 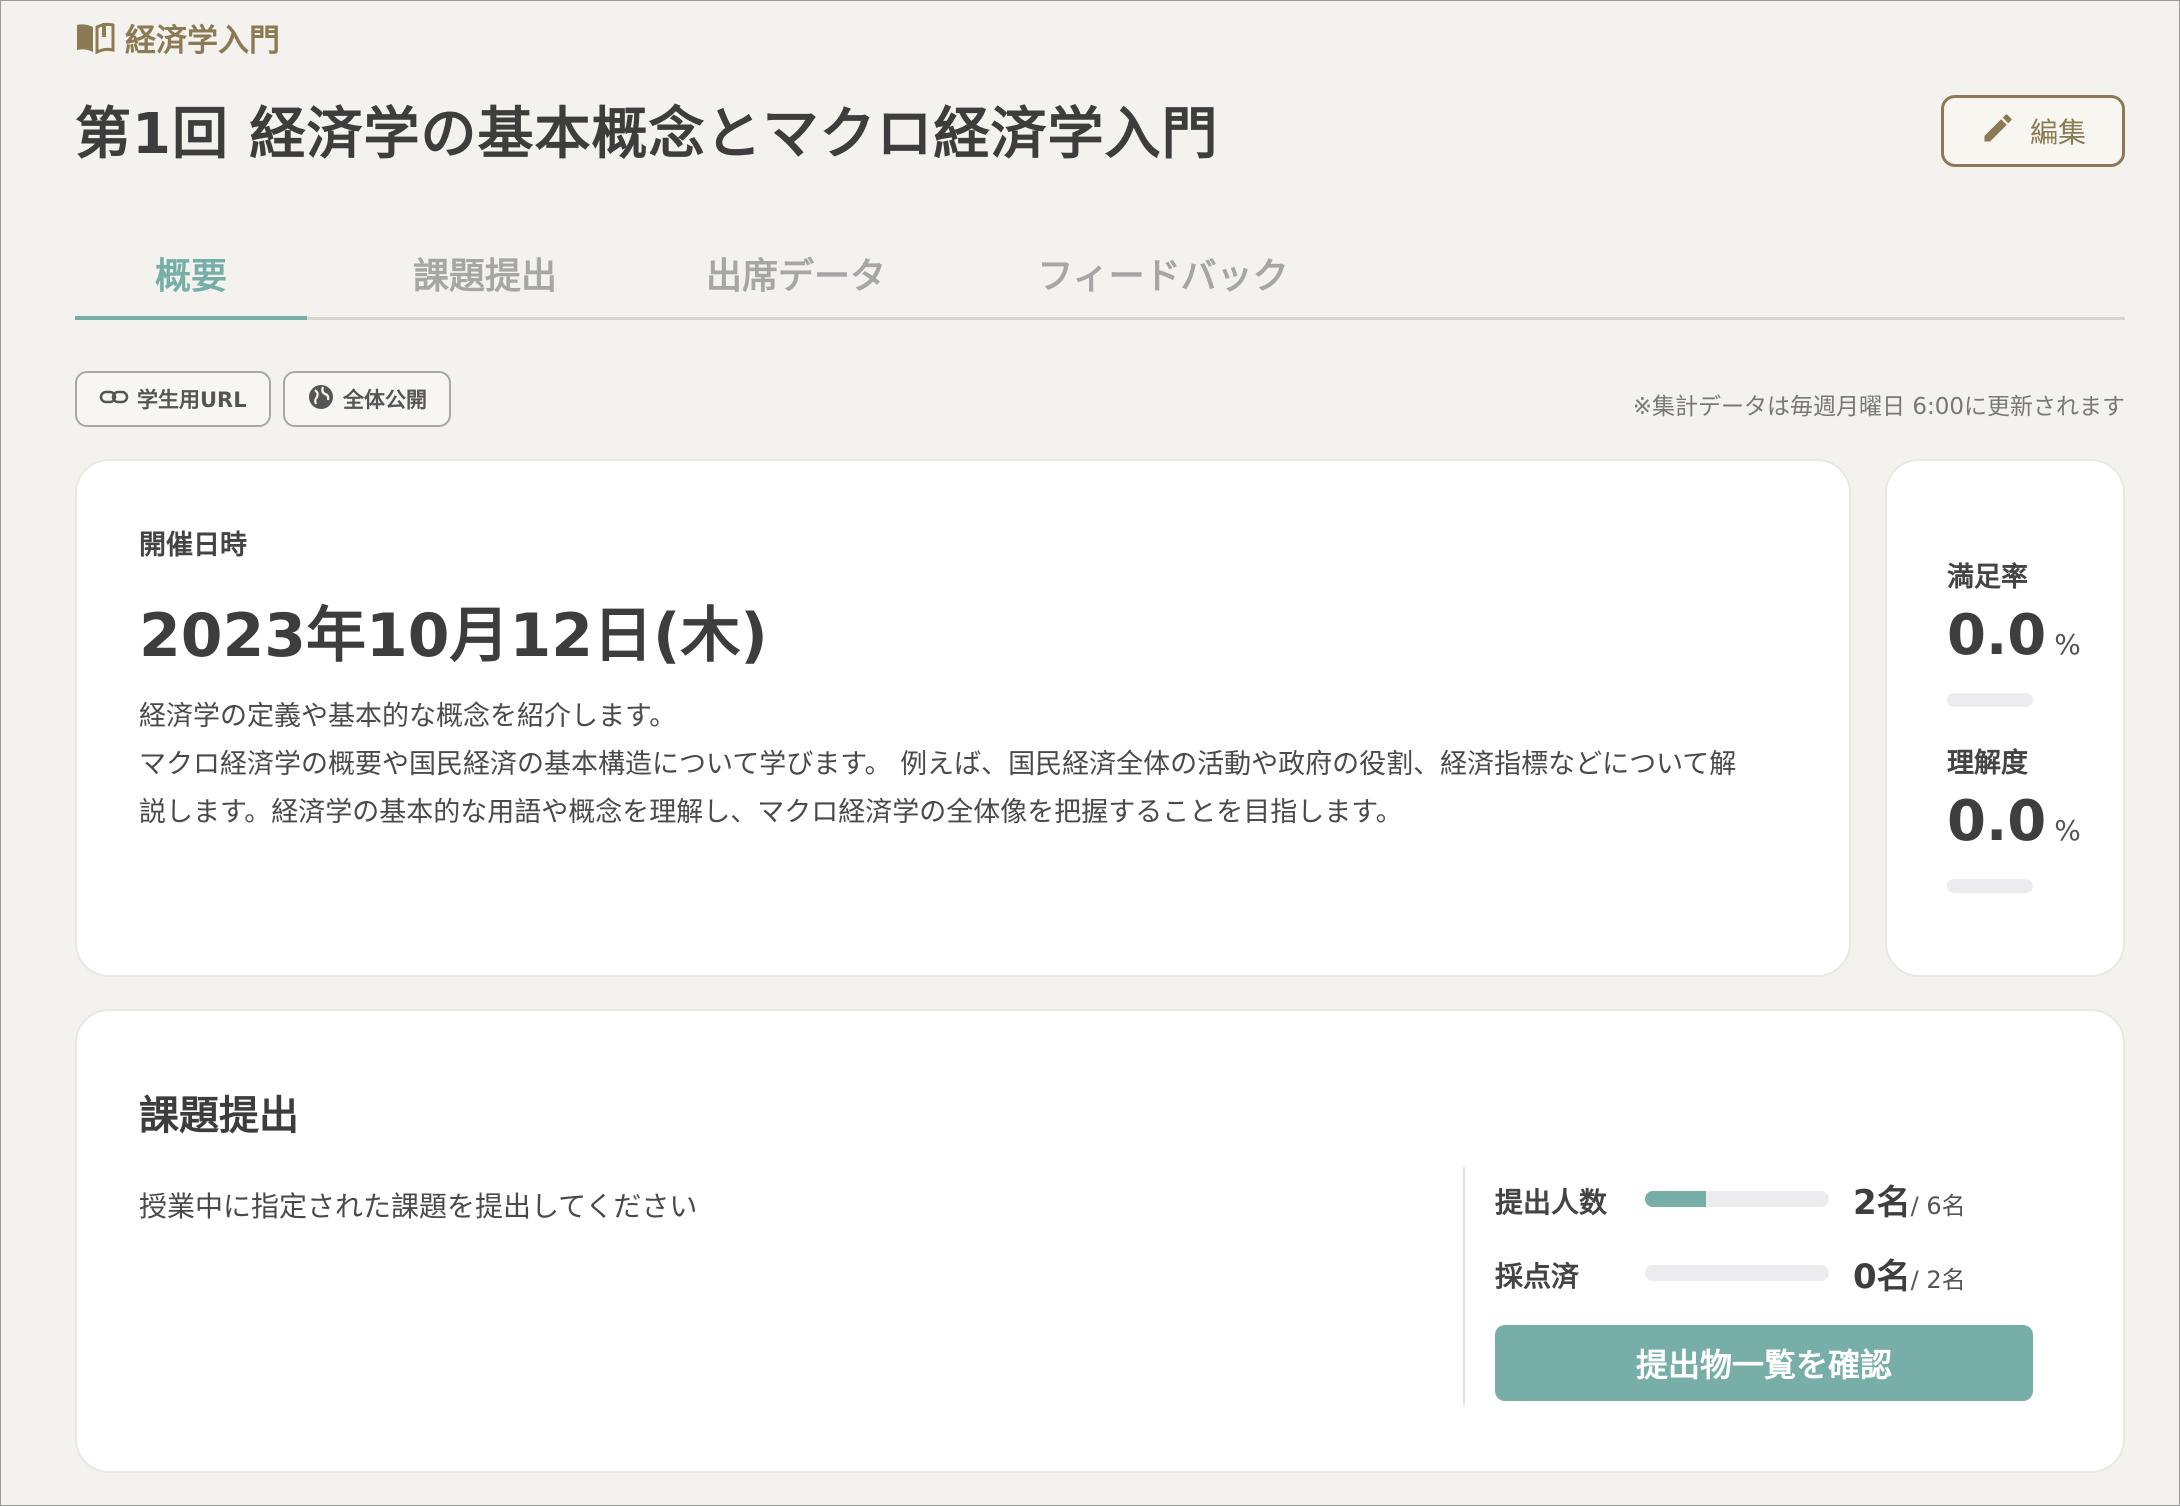 I want to click on satisfaction-bar, so click(x=1990, y=700).